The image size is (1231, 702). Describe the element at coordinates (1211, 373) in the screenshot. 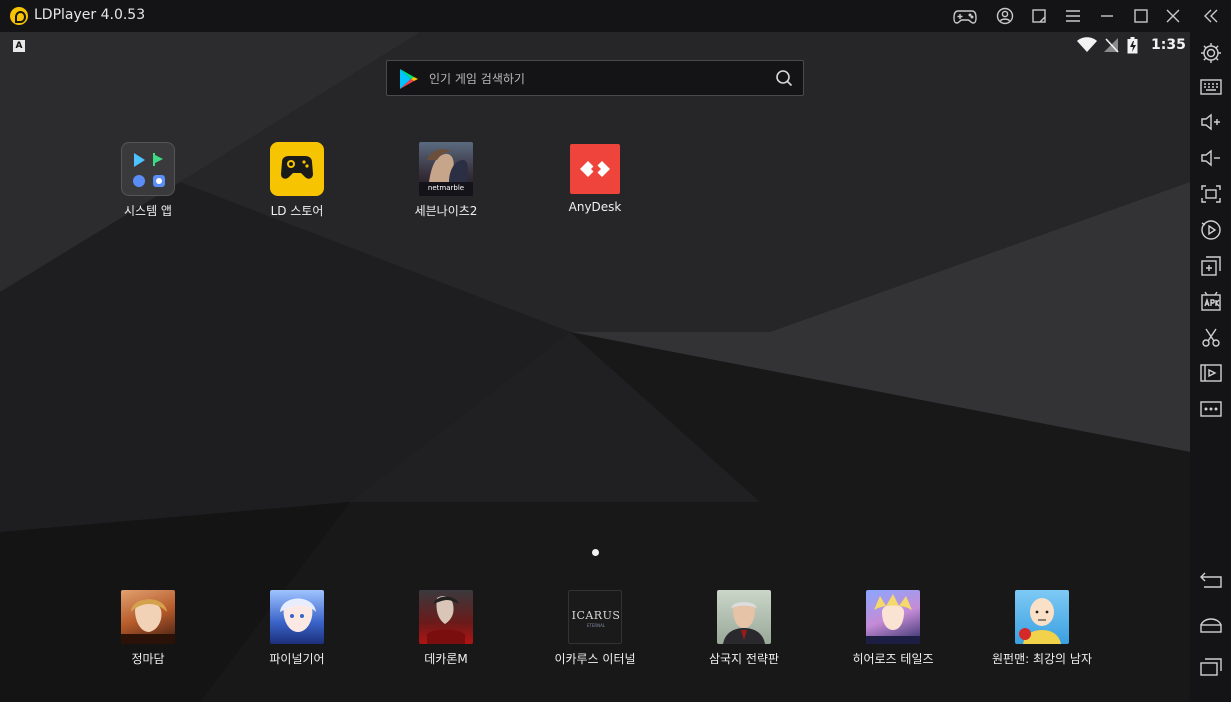

I see `video-icon` at that location.